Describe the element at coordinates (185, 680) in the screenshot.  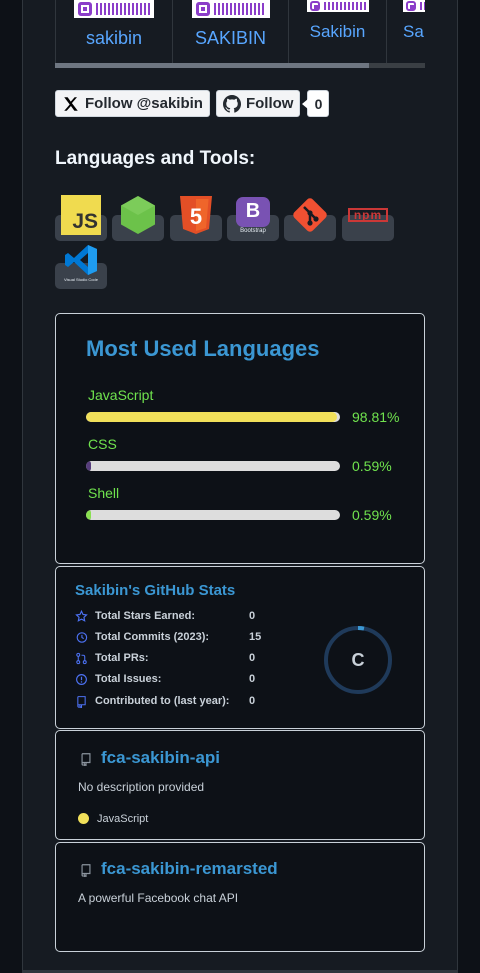
I see `stat-row: Total Issues: 0` at that location.